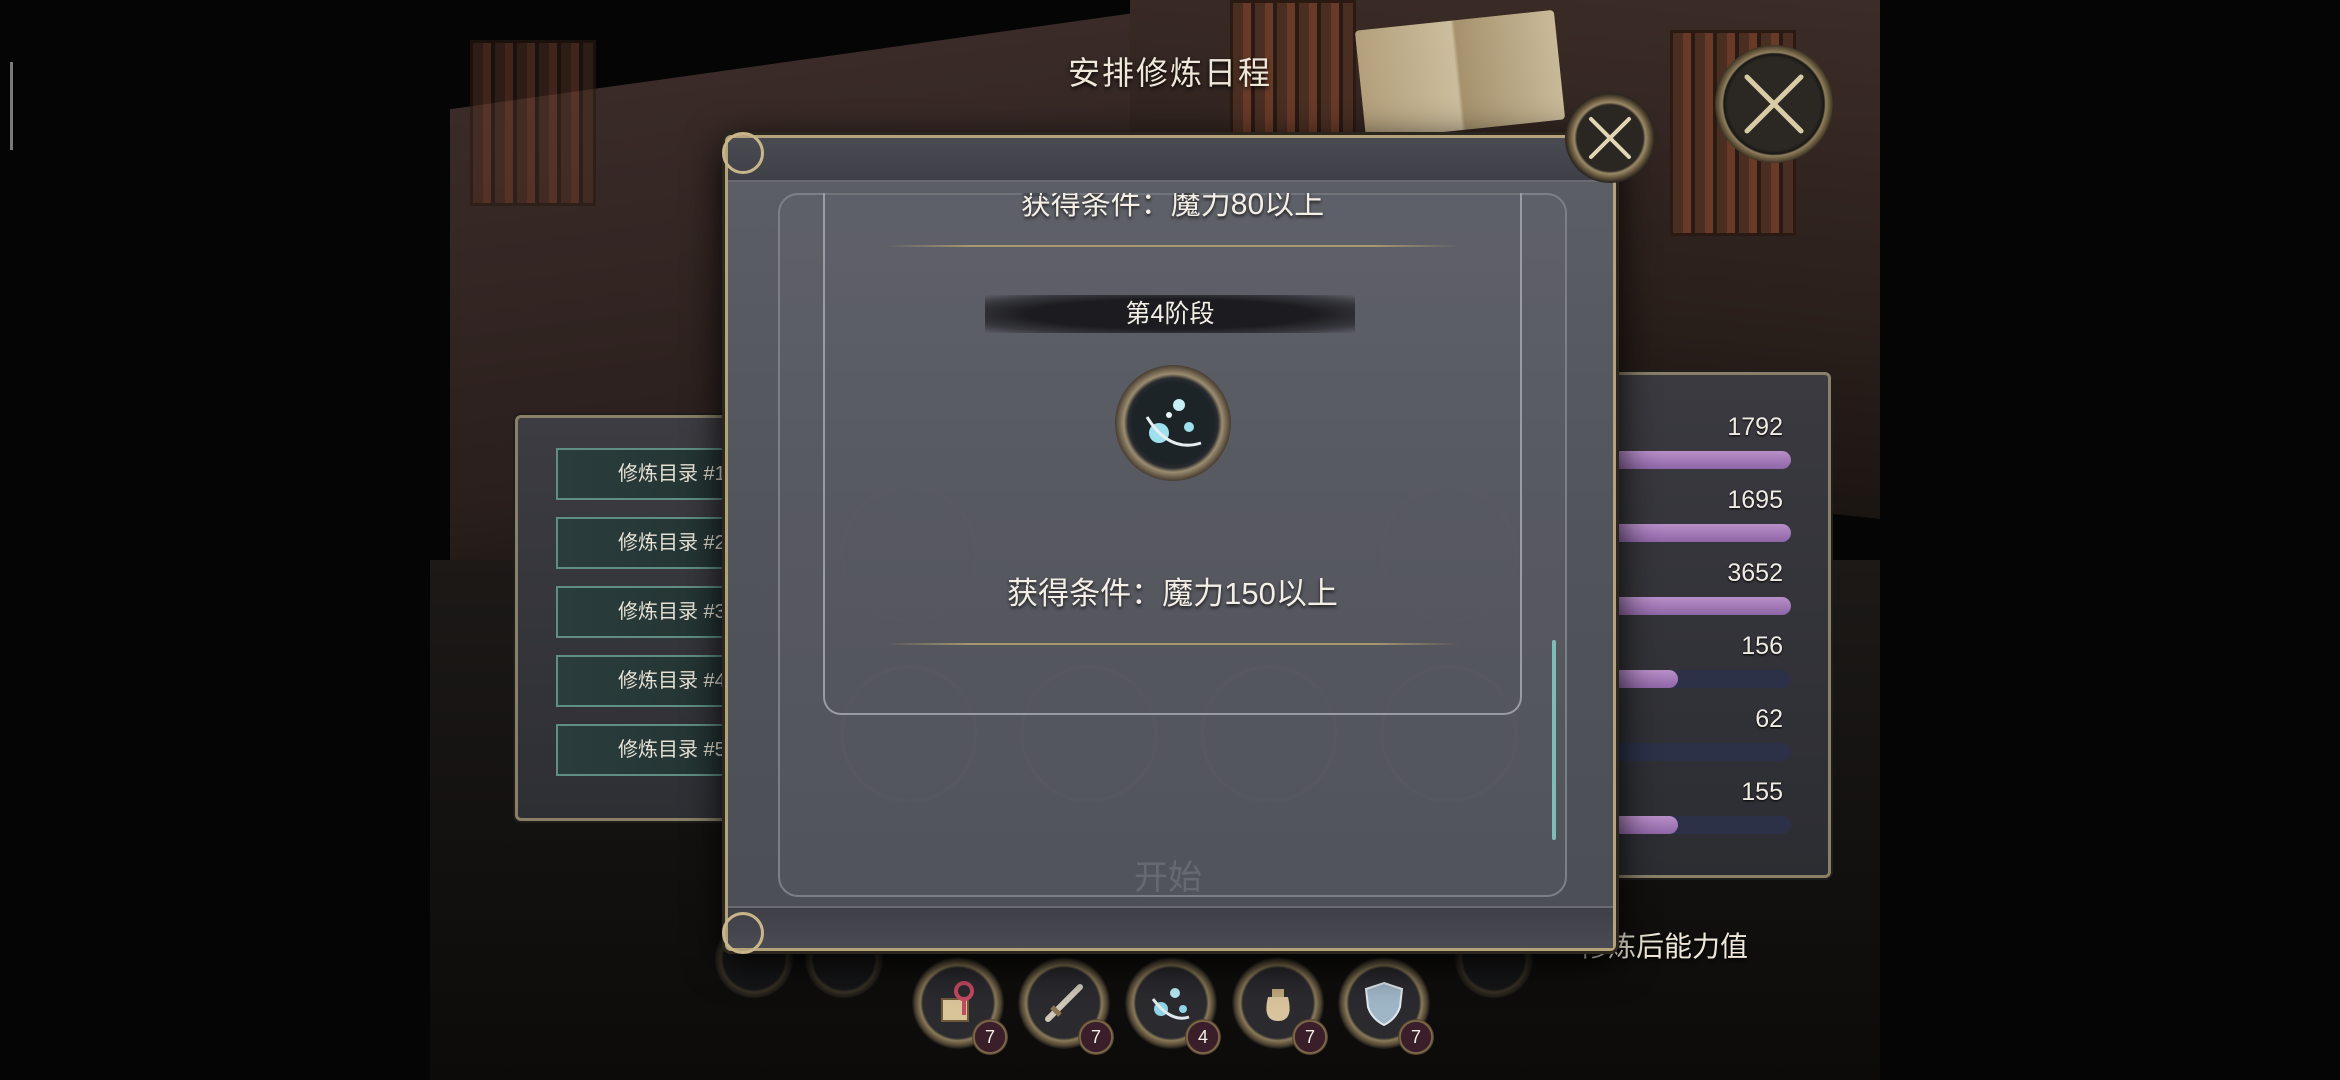 This screenshot has height=1080, width=2340. What do you see at coordinates (1170, 160) in the screenshot?
I see `modal-header-bar` at bounding box center [1170, 160].